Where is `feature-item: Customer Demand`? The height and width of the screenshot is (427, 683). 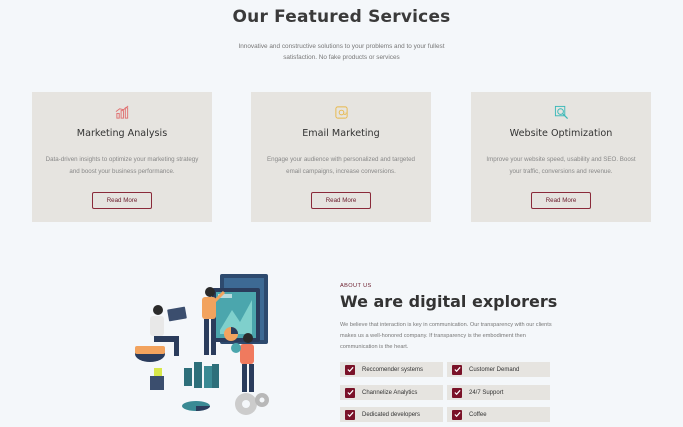
feature-item: Customer Demand is located at coordinates (498, 369).